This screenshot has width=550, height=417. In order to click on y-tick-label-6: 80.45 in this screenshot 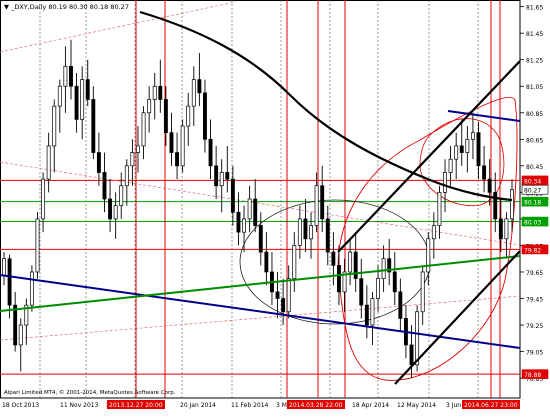, I will do `click(534, 167)`.